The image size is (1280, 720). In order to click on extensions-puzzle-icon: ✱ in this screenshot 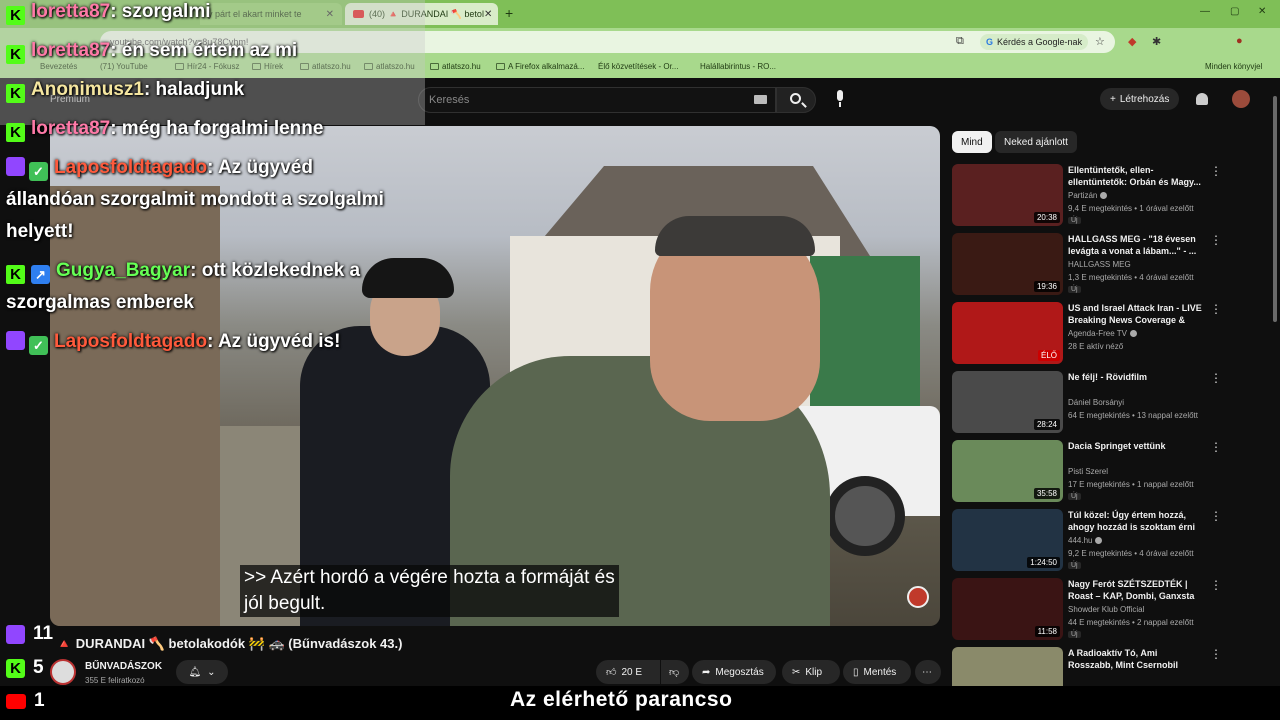, I will do `click(1156, 41)`.